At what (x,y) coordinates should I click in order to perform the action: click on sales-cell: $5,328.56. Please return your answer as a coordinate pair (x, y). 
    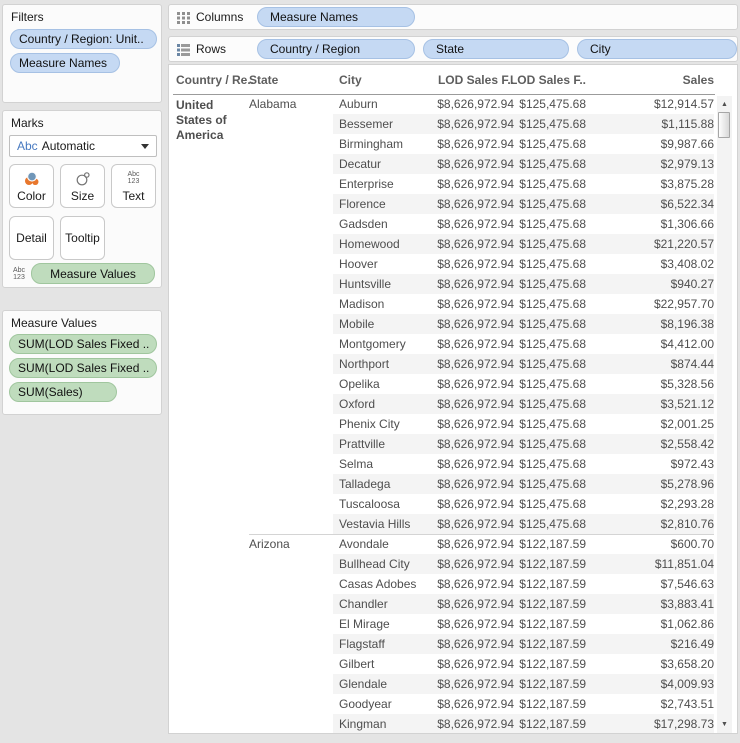
    Looking at the image, I should click on (654, 384).